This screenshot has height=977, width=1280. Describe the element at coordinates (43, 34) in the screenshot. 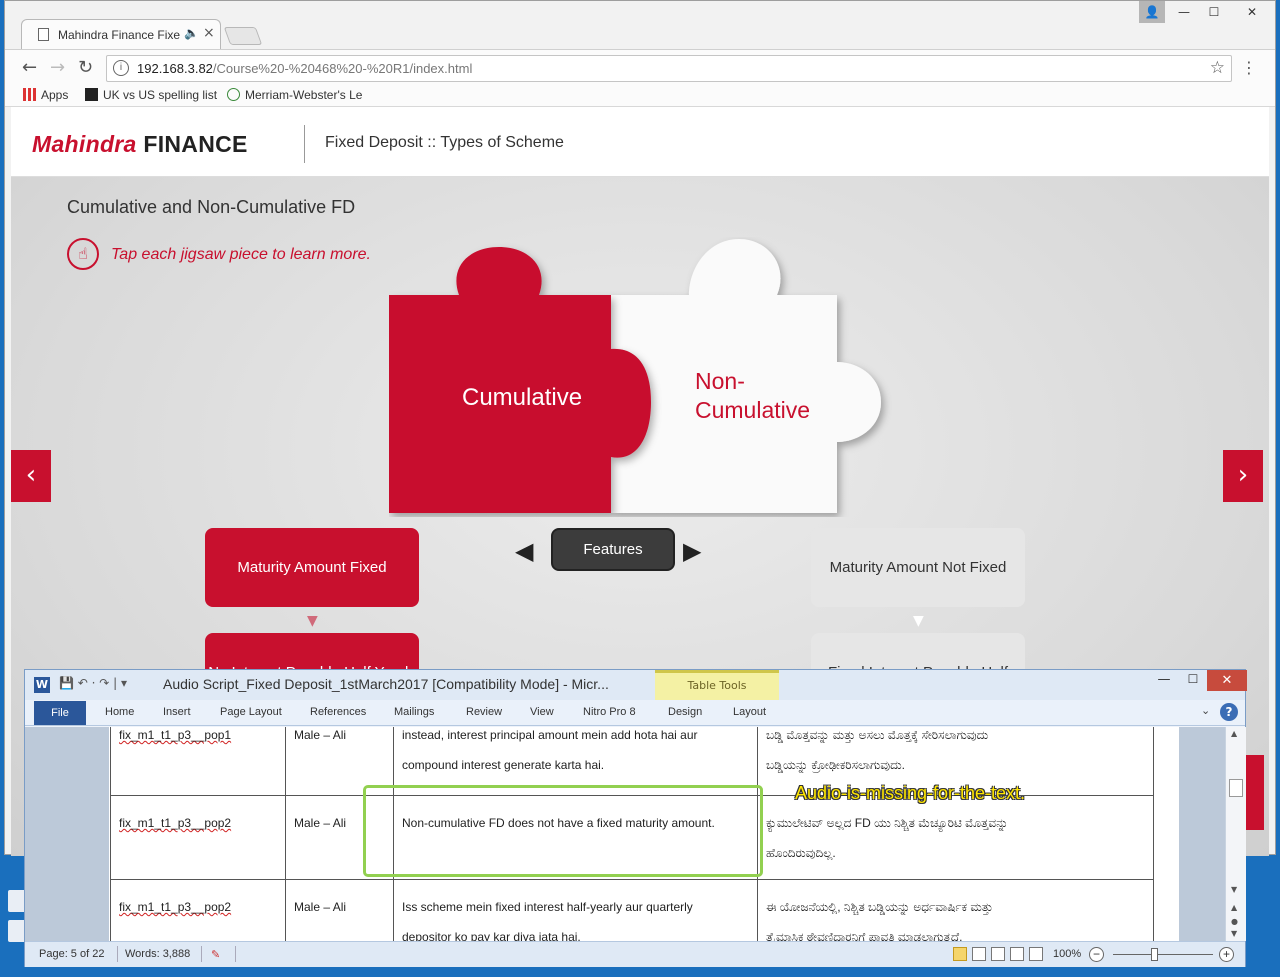

I see `page-favicon-icon` at that location.